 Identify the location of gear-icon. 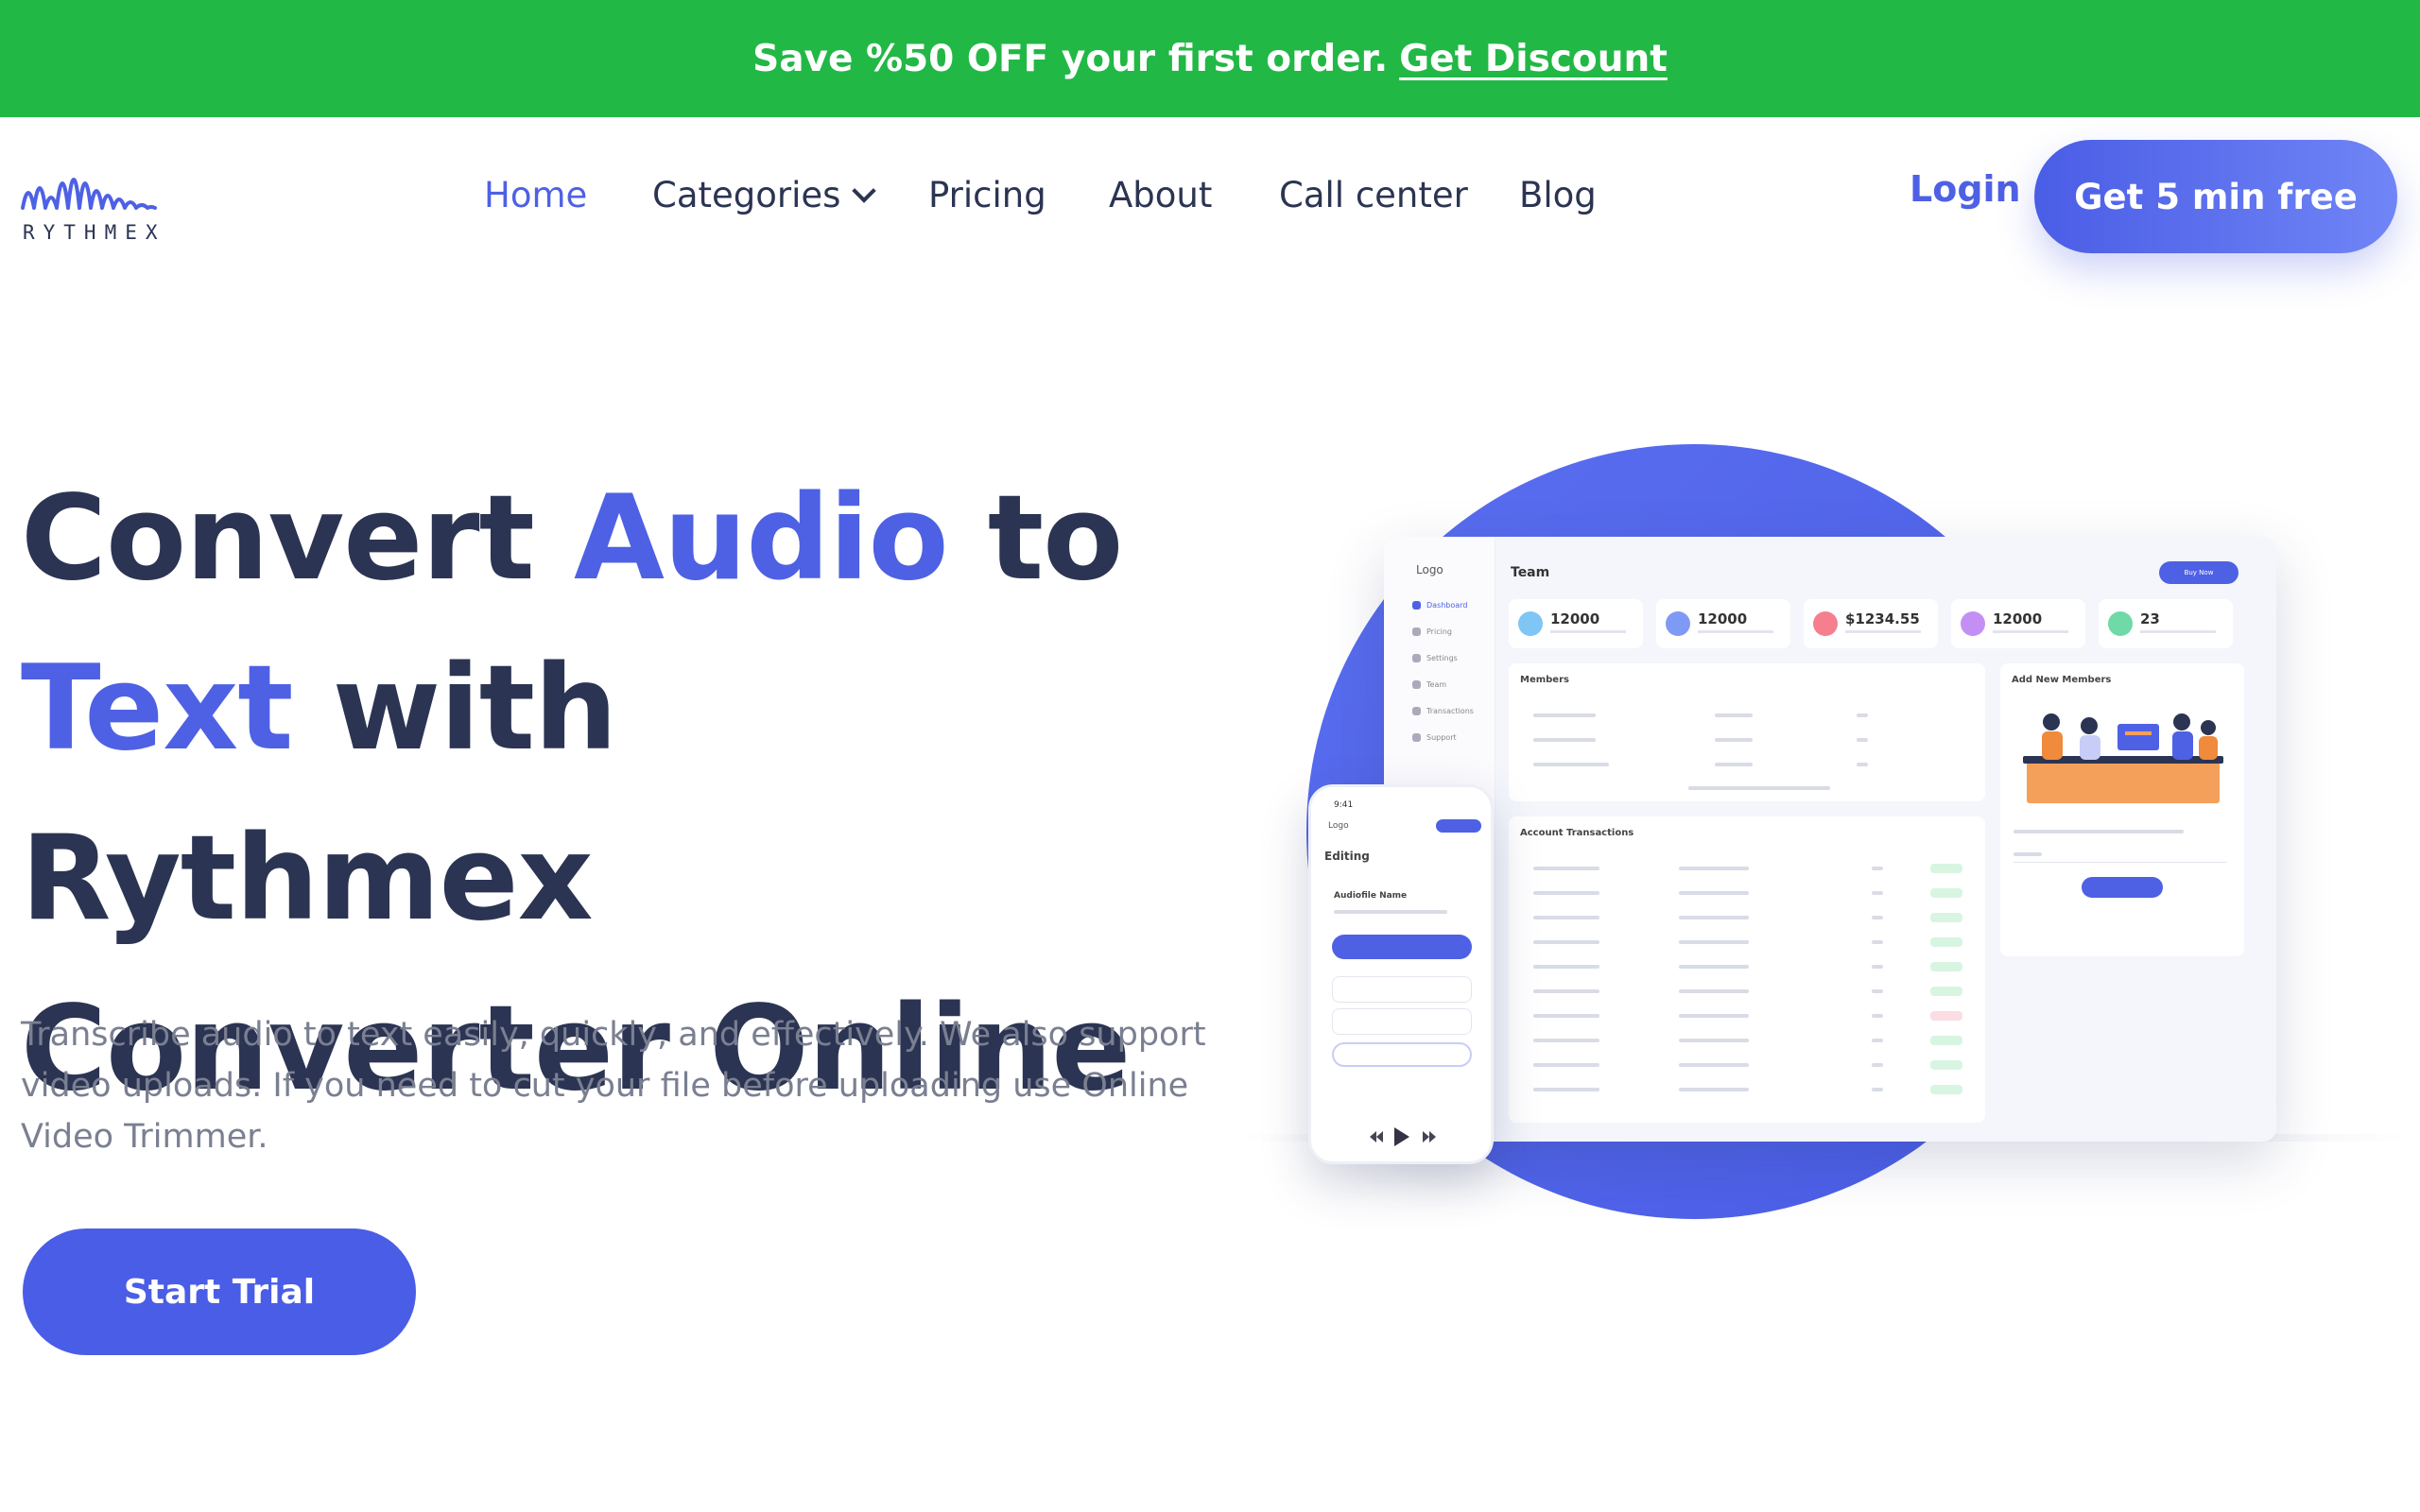
(1416, 658).